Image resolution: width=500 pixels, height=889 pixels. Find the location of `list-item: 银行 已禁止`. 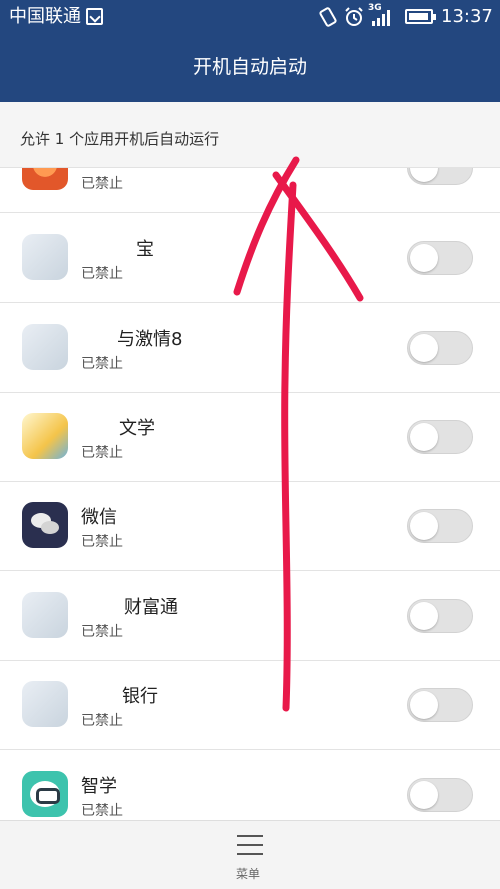

list-item: 银行 已禁止 is located at coordinates (250, 705).